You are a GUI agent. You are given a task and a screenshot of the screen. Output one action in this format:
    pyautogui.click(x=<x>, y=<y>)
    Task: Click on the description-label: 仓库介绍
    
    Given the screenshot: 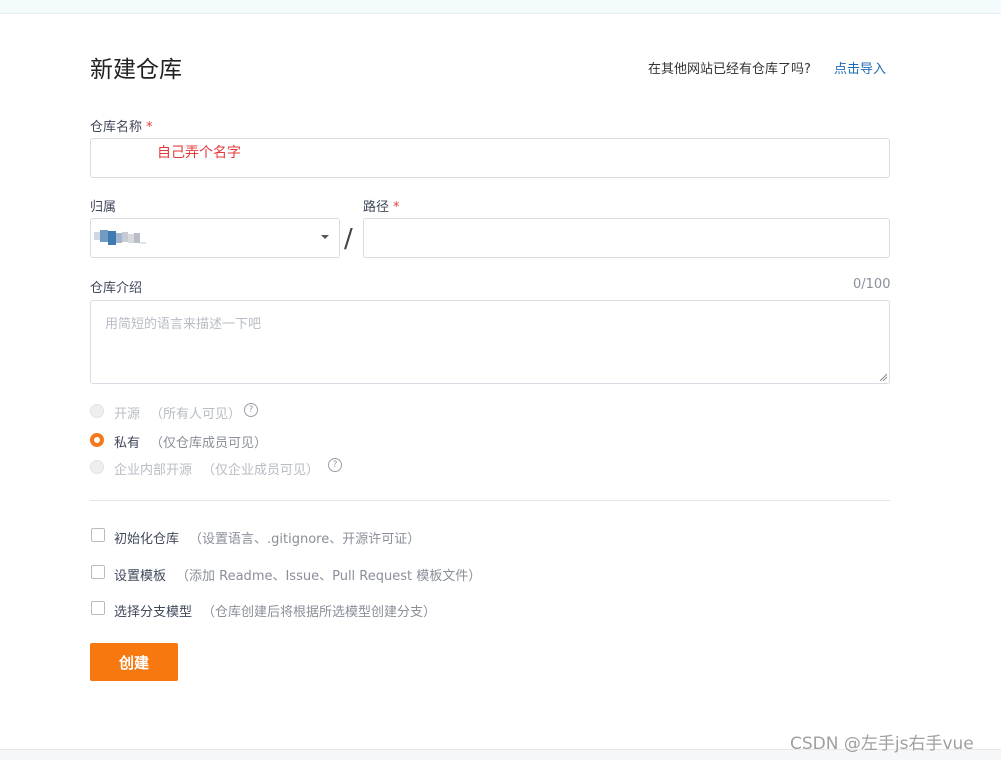 What is the action you would take?
    pyautogui.click(x=116, y=288)
    